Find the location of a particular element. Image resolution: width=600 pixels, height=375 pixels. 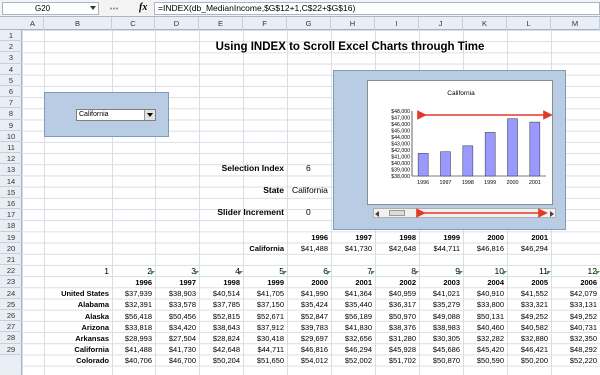

year-header: 1999 is located at coordinates (263, 282).